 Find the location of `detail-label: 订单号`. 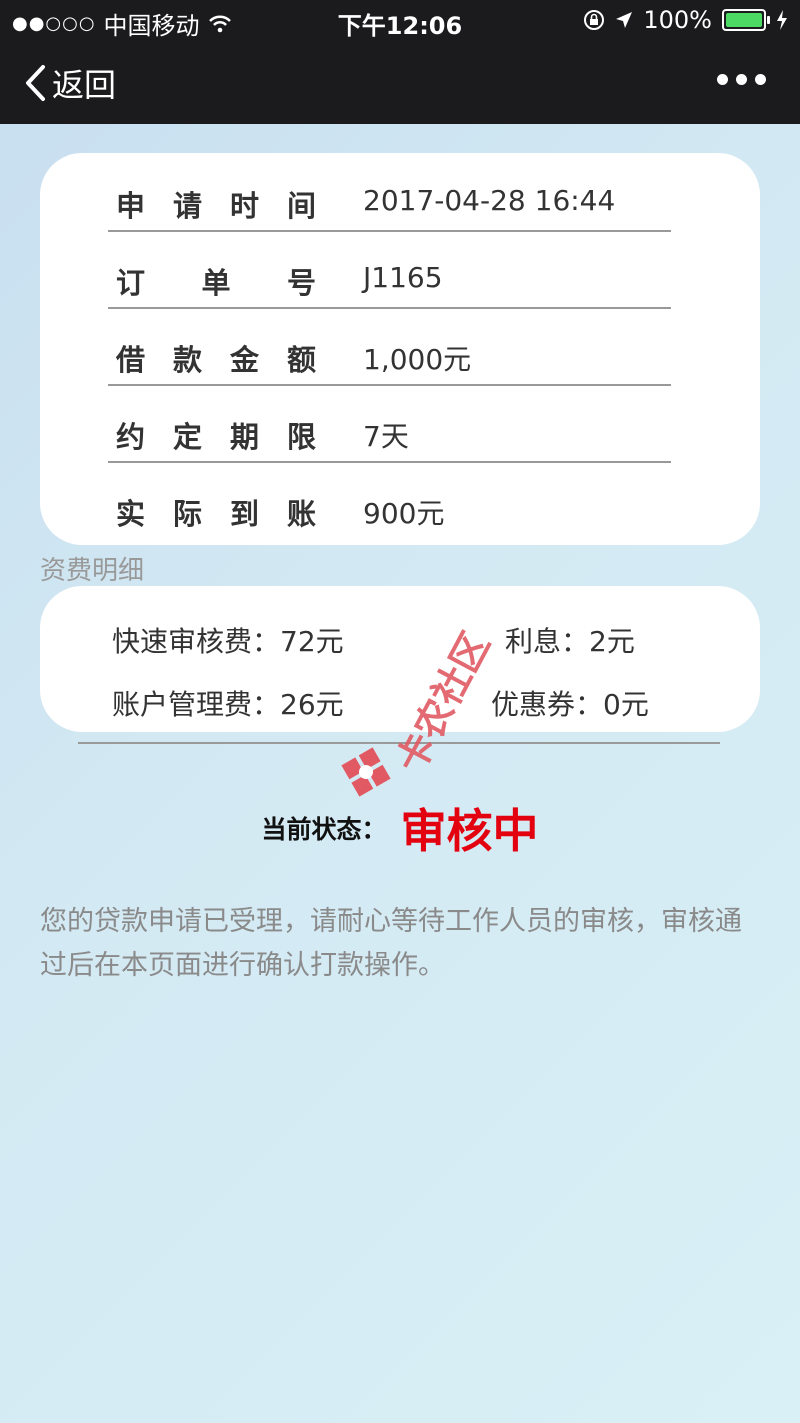

detail-label: 订单号 is located at coordinates (216, 283).